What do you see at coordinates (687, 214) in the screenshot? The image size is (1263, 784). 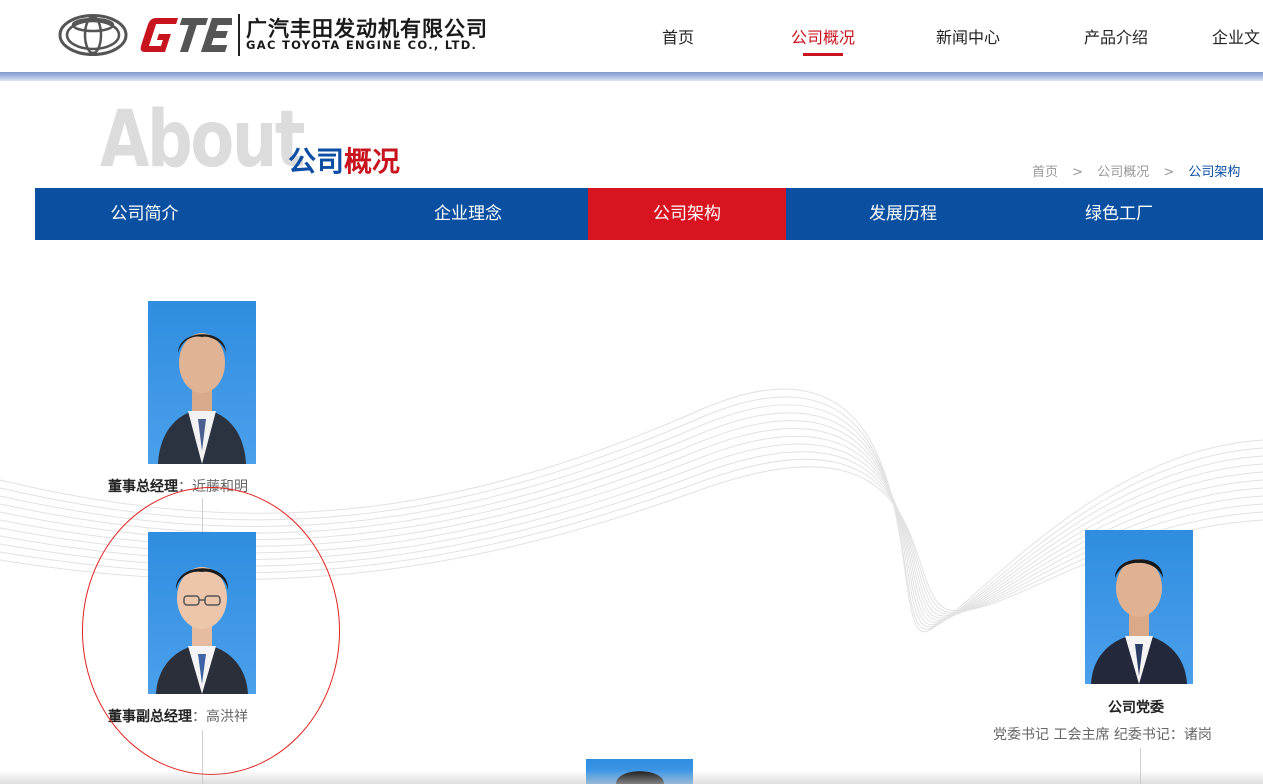 I see `tab-structure: 公司架构` at bounding box center [687, 214].